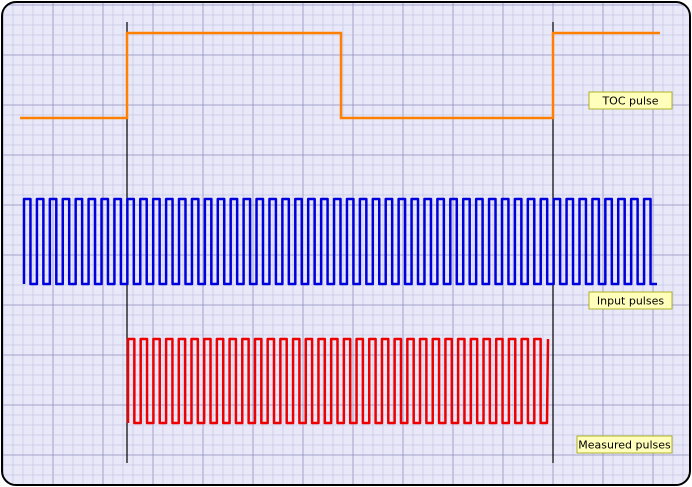 This screenshot has height=487, width=692. I want to click on measured-pulses-label: Measured pulses, so click(624, 444).